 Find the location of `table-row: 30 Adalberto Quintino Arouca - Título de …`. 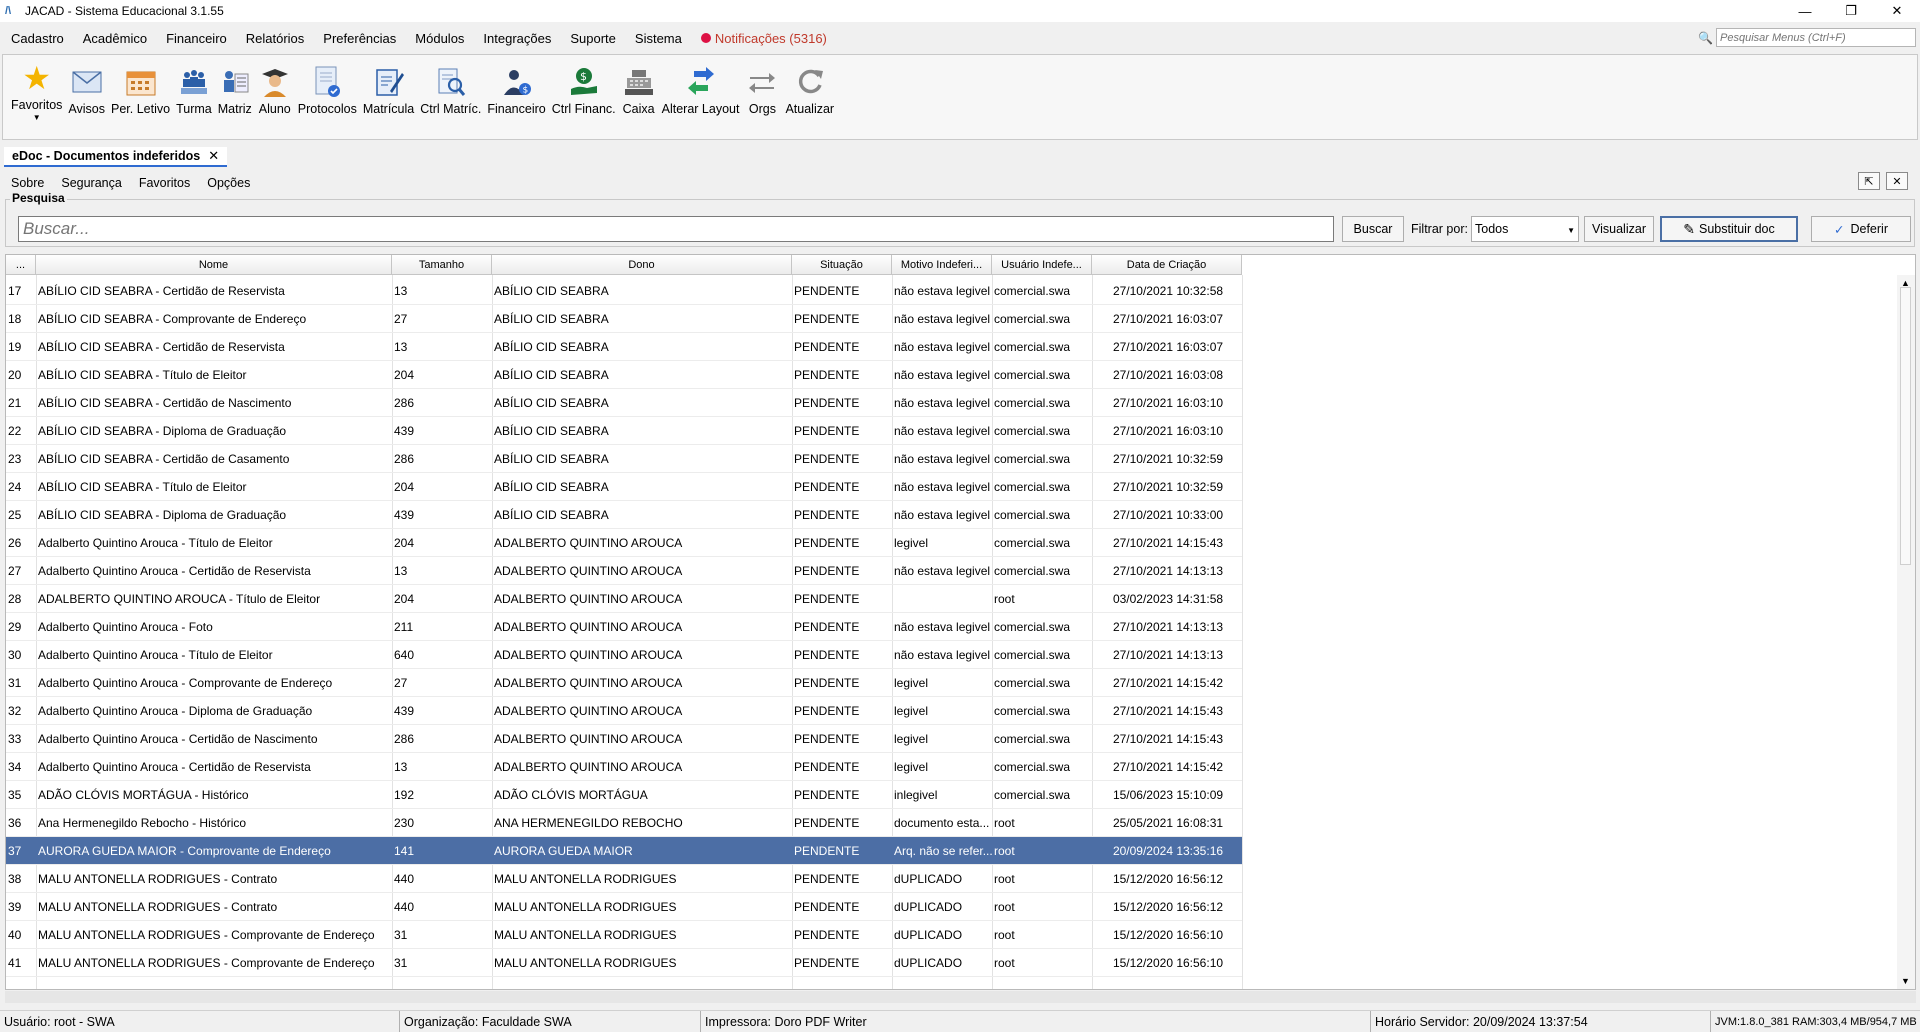

table-row: 30 Adalberto Quintino Arouca - Título de … is located at coordinates (624, 655).